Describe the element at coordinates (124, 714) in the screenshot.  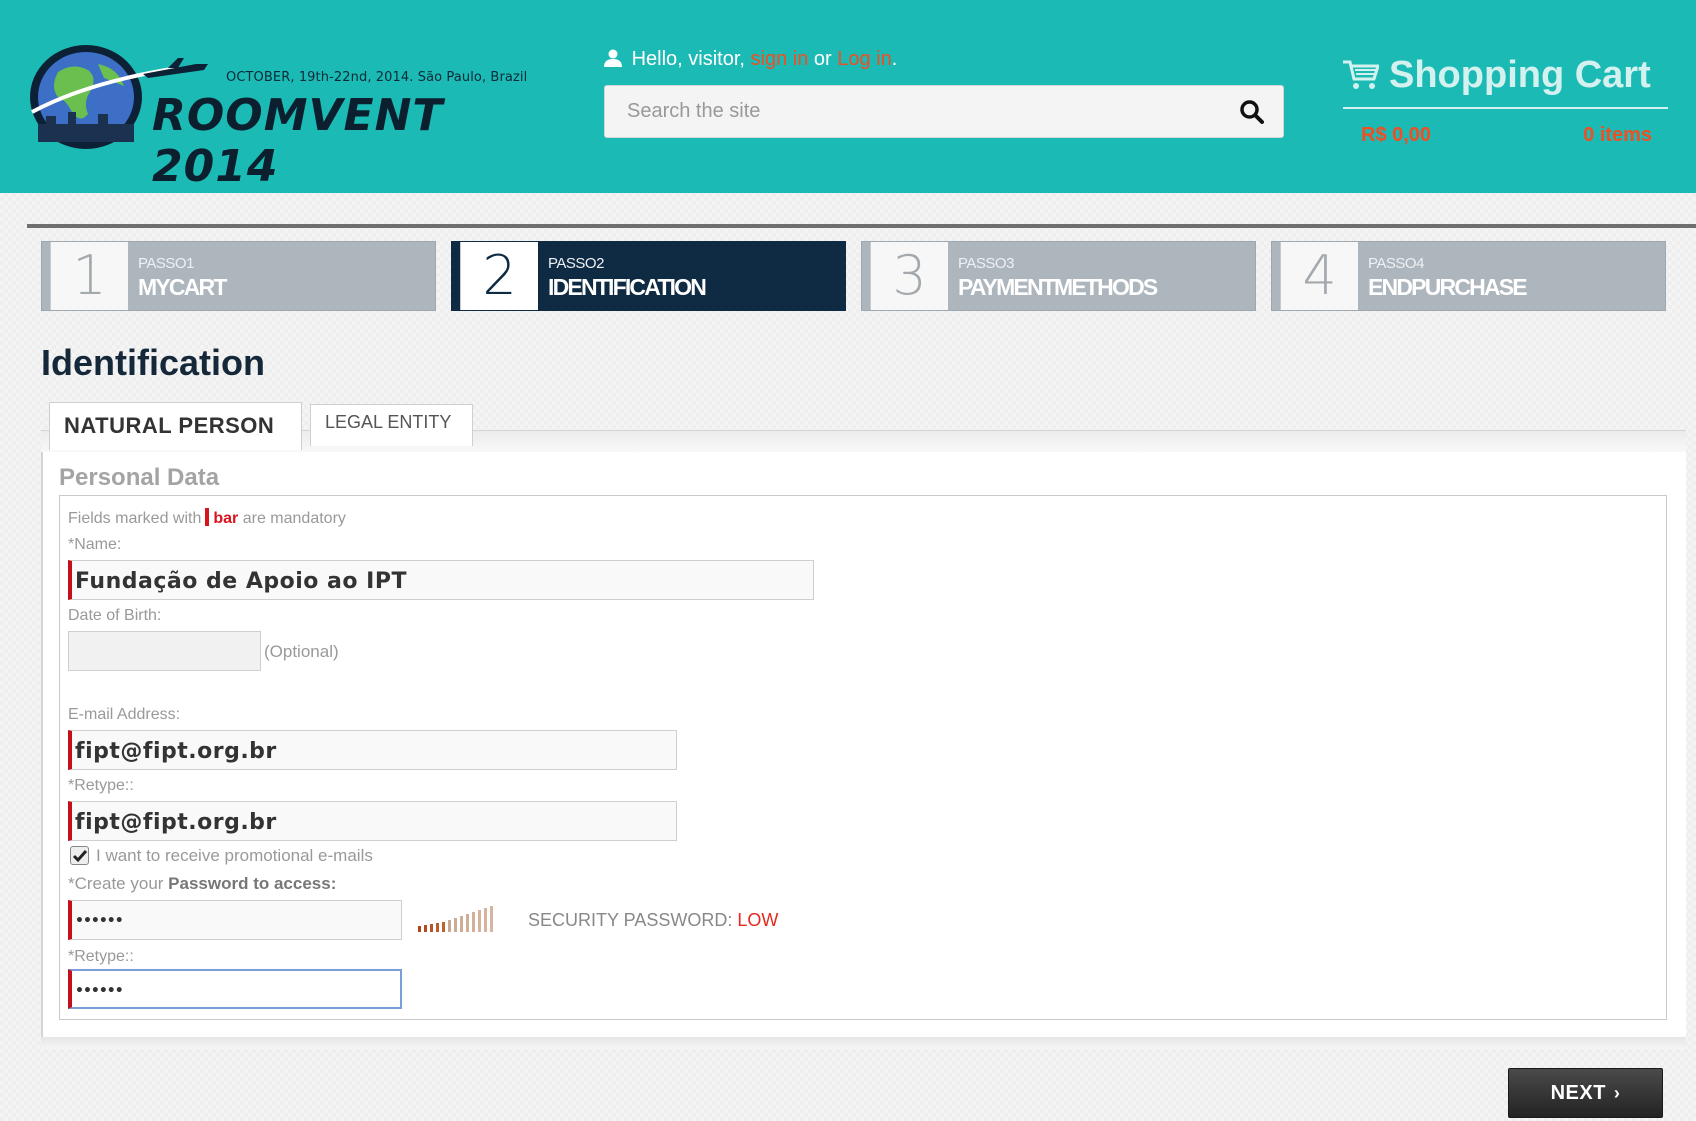
I see `email-label: E-mail Address:` at that location.